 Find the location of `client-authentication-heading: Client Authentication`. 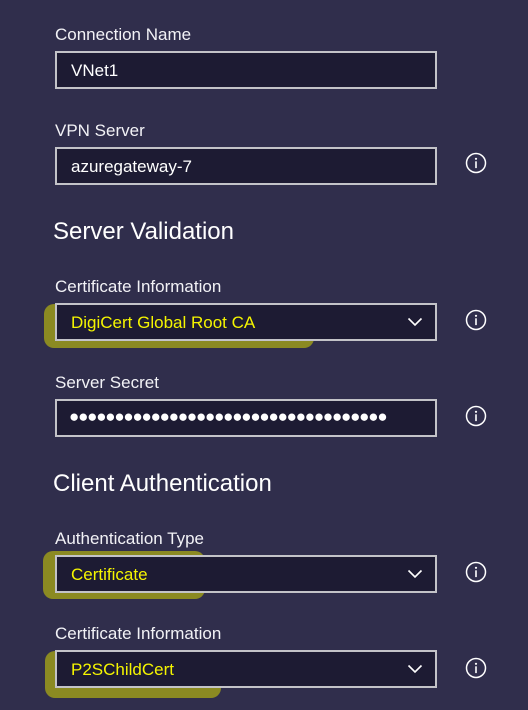

client-authentication-heading: Client Authentication is located at coordinates (162, 483).